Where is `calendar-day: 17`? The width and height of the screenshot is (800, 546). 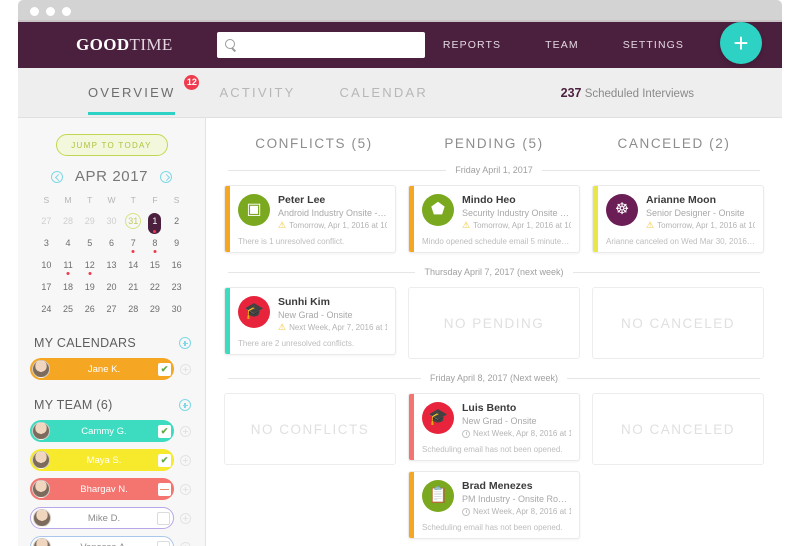
calendar-day: 17 is located at coordinates (47, 287).